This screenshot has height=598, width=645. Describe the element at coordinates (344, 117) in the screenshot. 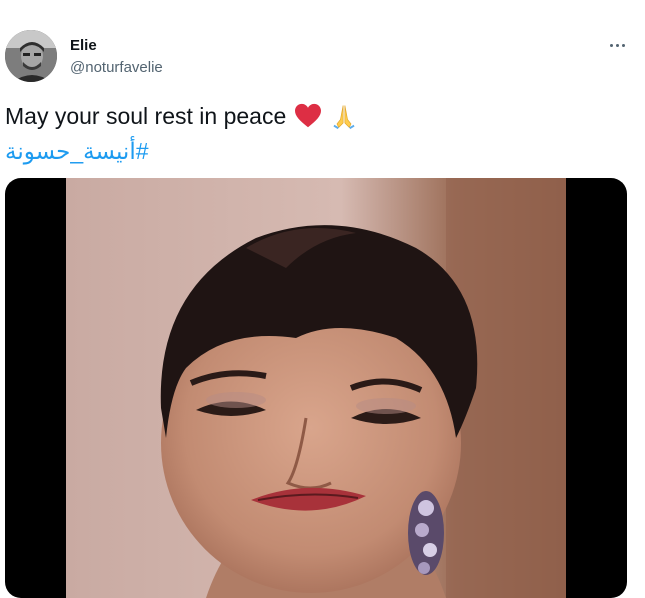

I see `folded-hands-icon` at that location.